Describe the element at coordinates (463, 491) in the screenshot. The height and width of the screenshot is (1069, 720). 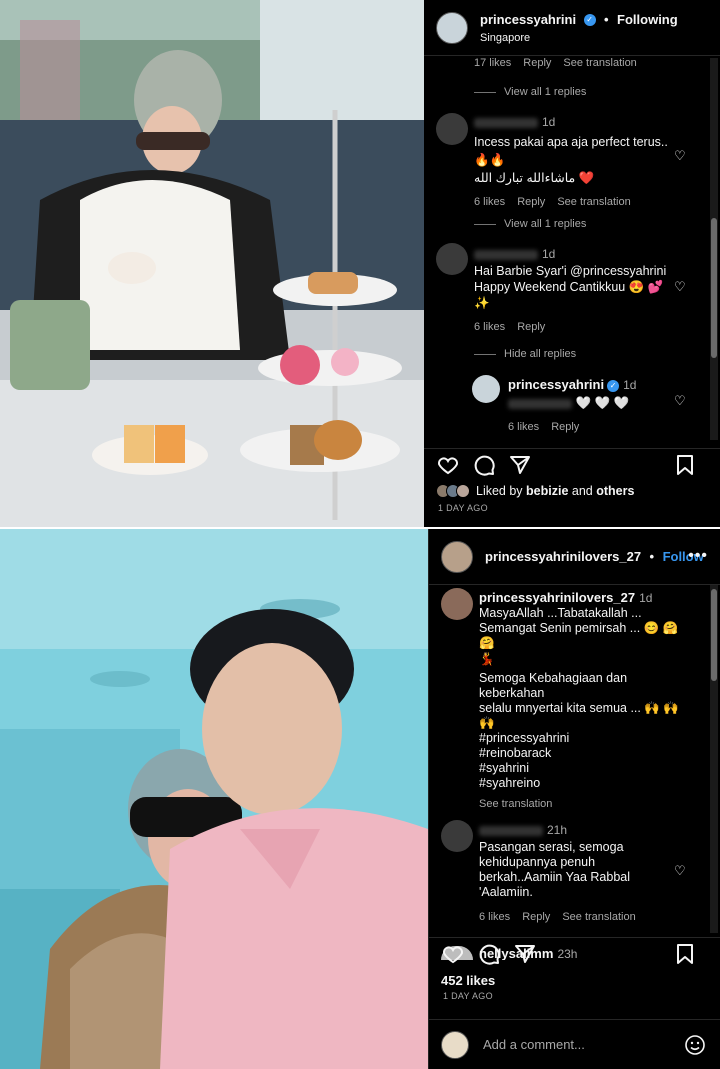
I see `liker-avatar` at that location.